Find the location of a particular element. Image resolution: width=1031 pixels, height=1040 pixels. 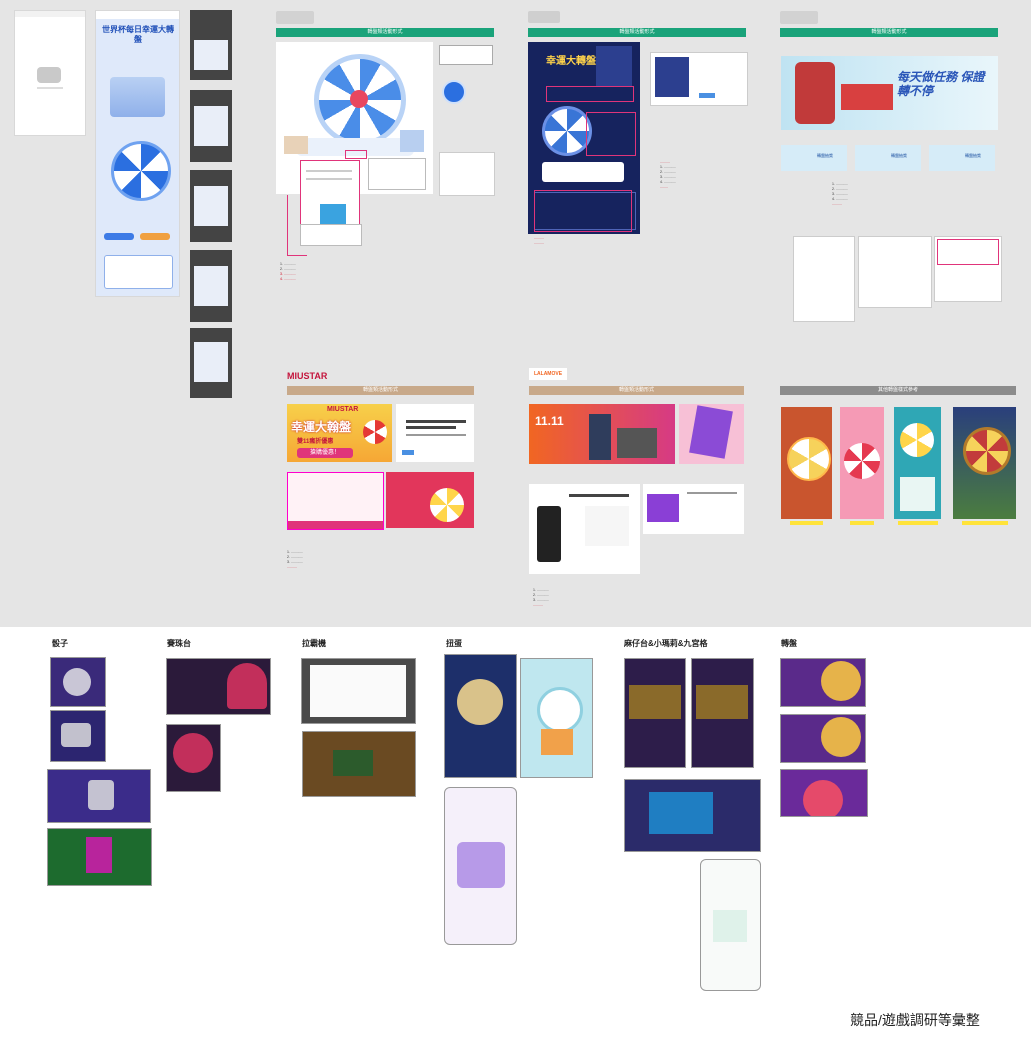

section-banner-lalamove: 轉盤類活動形式 is located at coordinates (636, 390).